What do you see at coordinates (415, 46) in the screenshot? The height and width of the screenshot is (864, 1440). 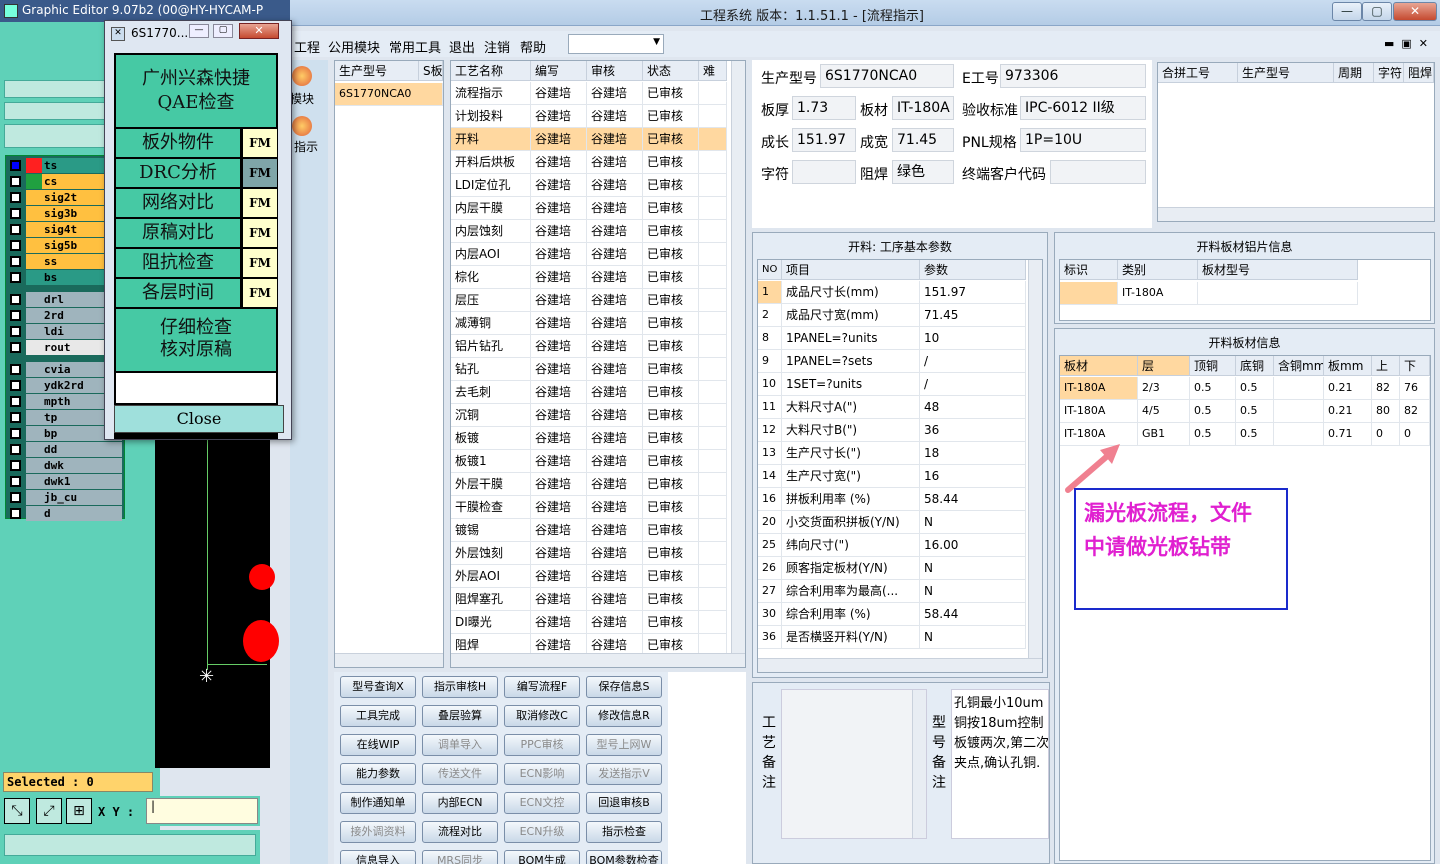 I see `menu-common-tools: 常用工具` at bounding box center [415, 46].